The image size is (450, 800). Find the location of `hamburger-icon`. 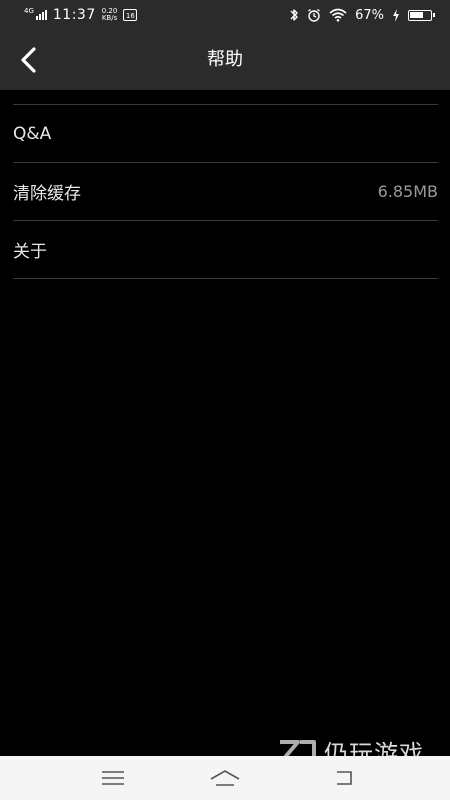

hamburger-icon is located at coordinates (113, 778).